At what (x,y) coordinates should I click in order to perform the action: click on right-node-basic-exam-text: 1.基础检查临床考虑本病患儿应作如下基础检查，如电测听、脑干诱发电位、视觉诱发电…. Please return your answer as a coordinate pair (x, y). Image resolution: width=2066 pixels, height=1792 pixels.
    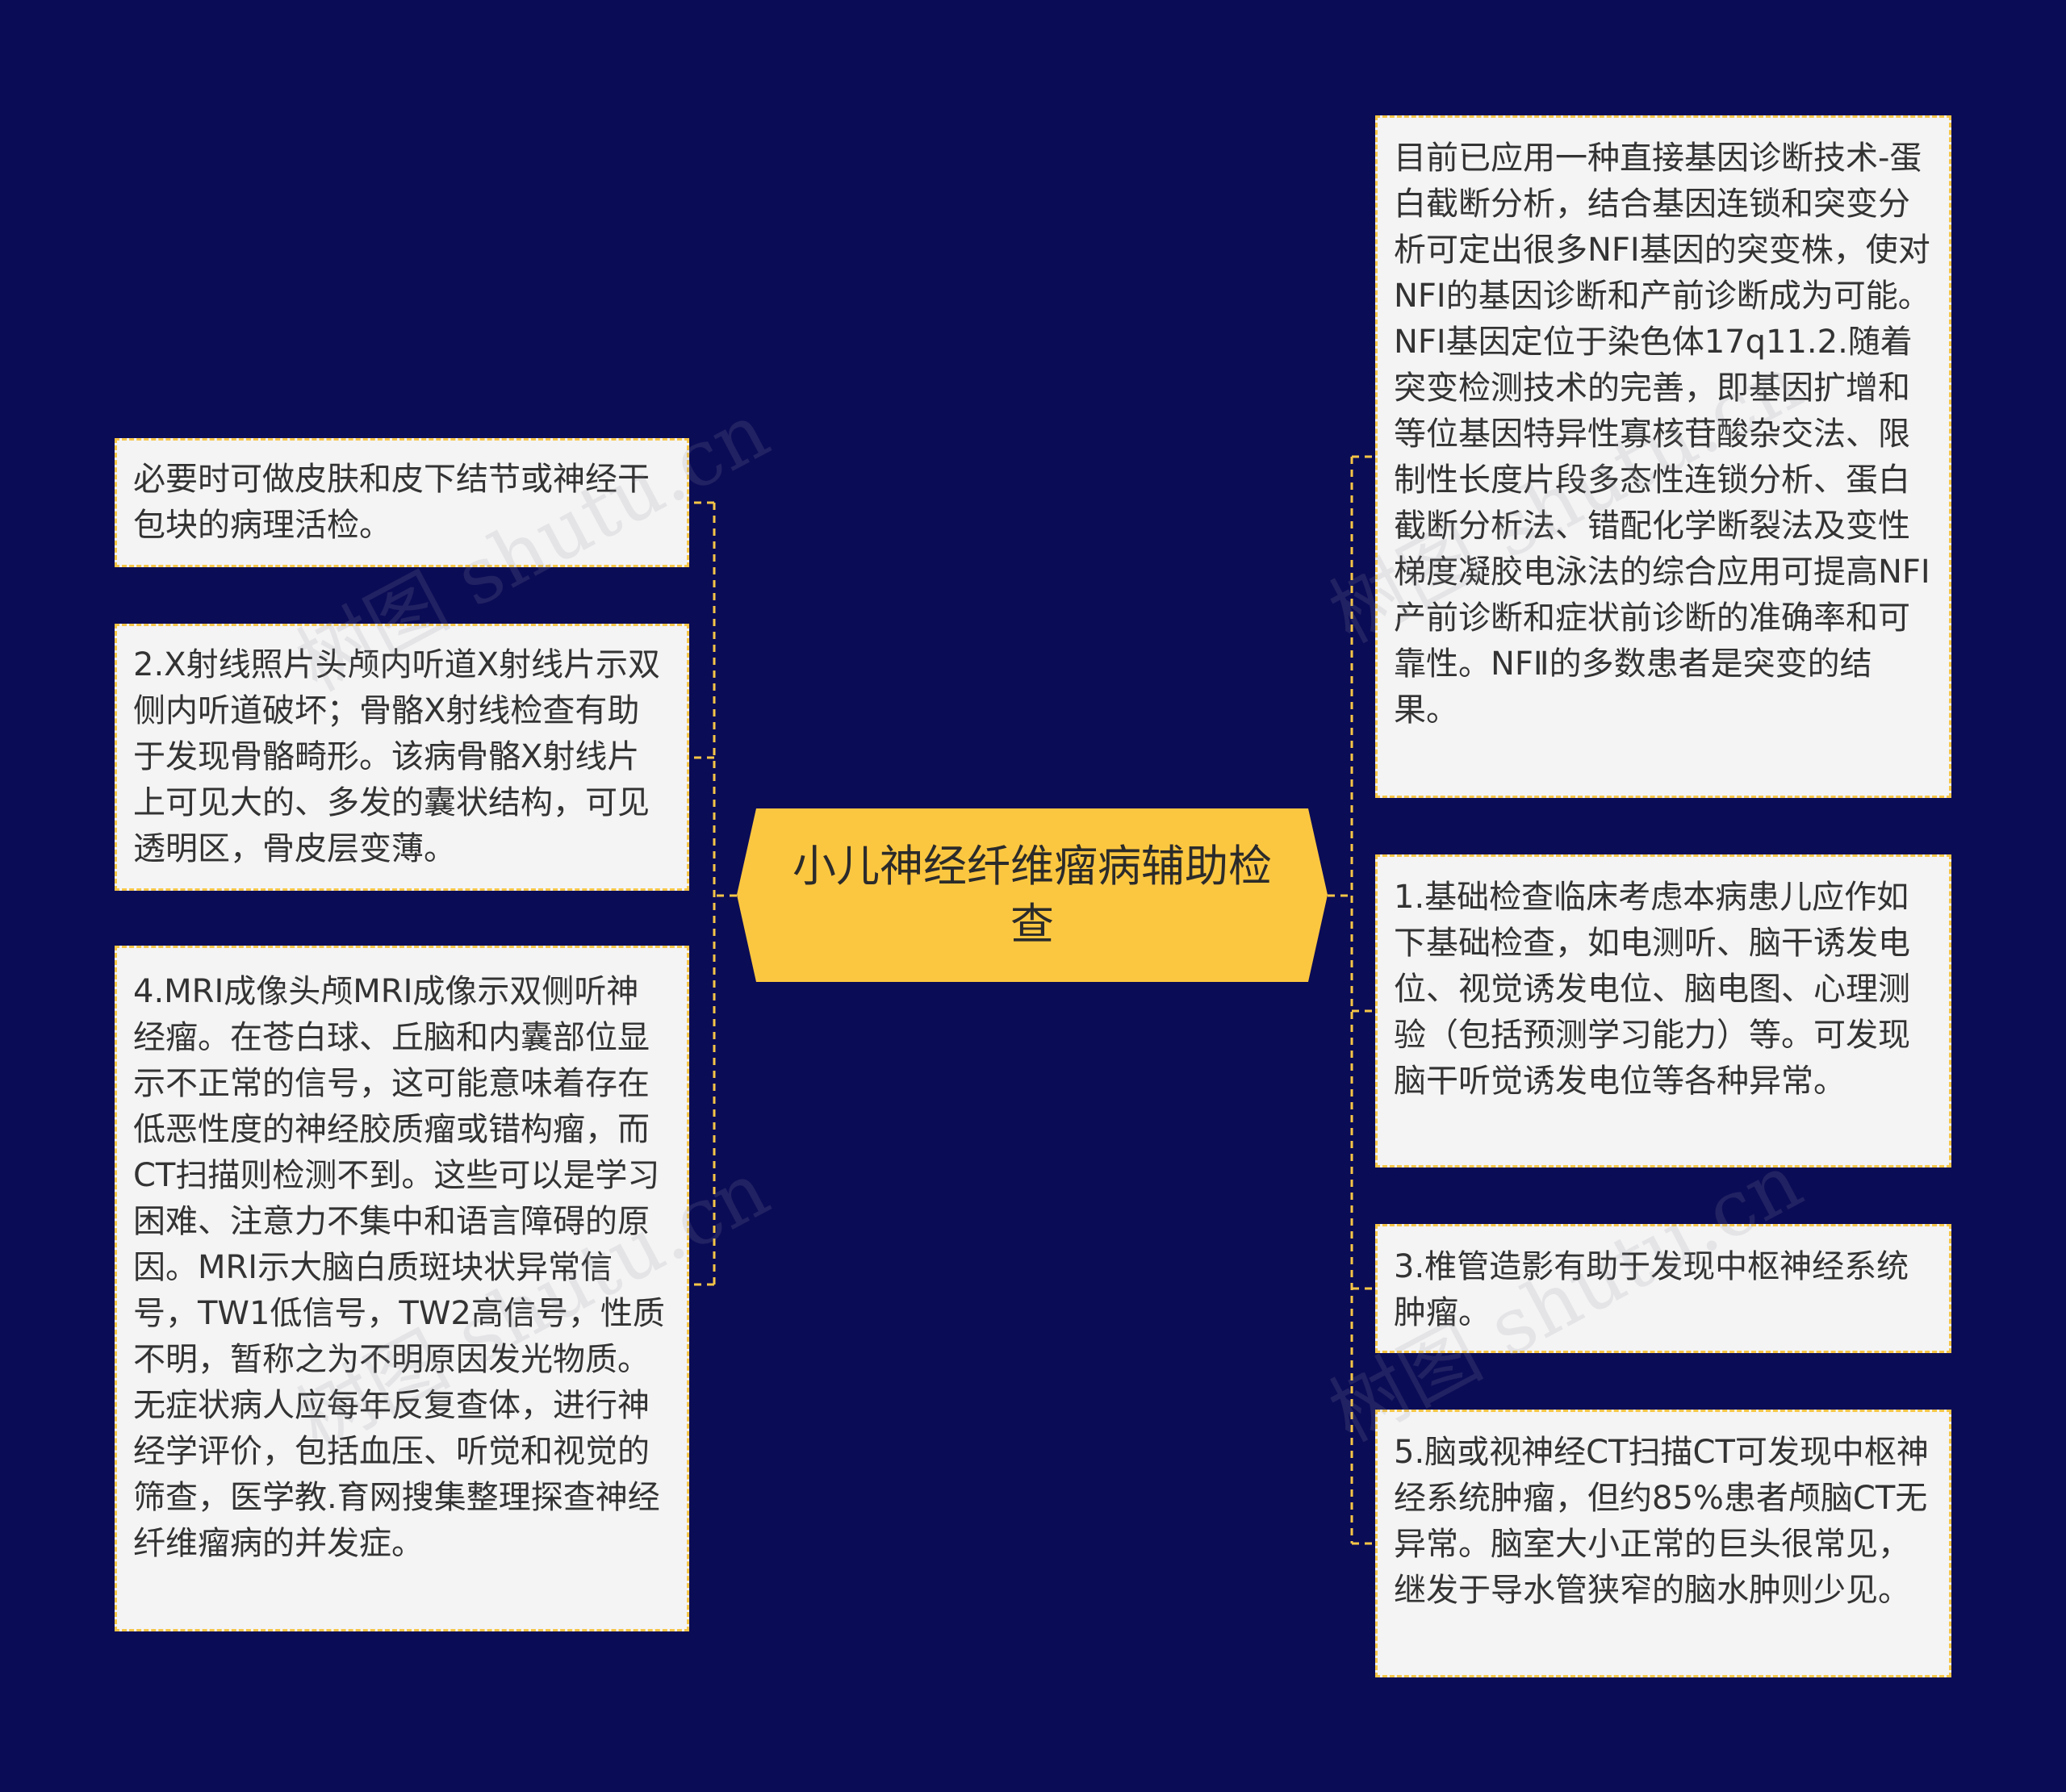
    Looking at the image, I should click on (1652, 989).